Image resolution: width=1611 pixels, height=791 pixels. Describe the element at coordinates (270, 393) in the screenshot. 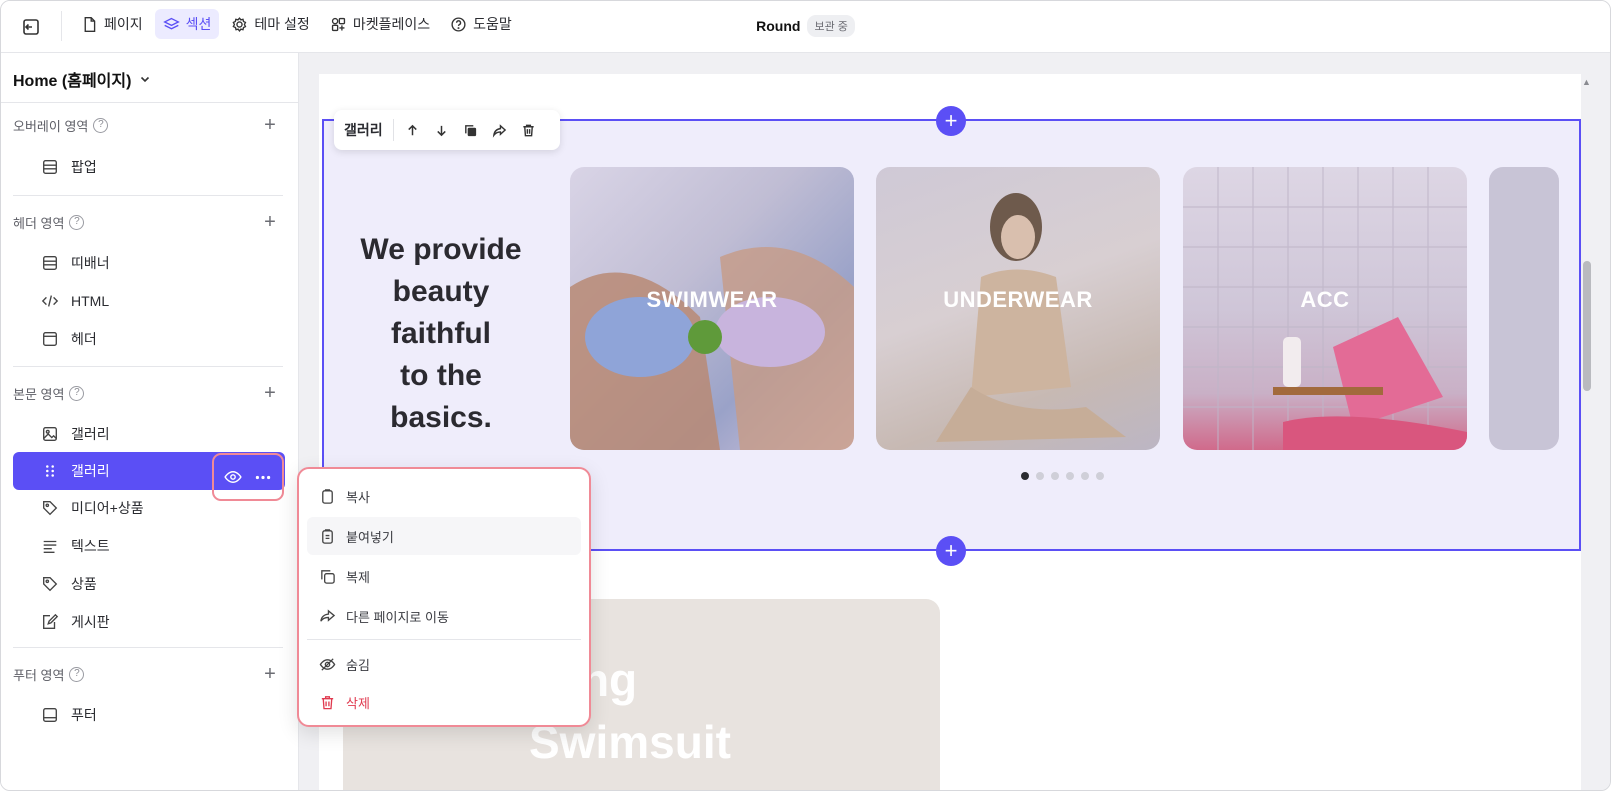

I see `add-body-section-button: +` at that location.